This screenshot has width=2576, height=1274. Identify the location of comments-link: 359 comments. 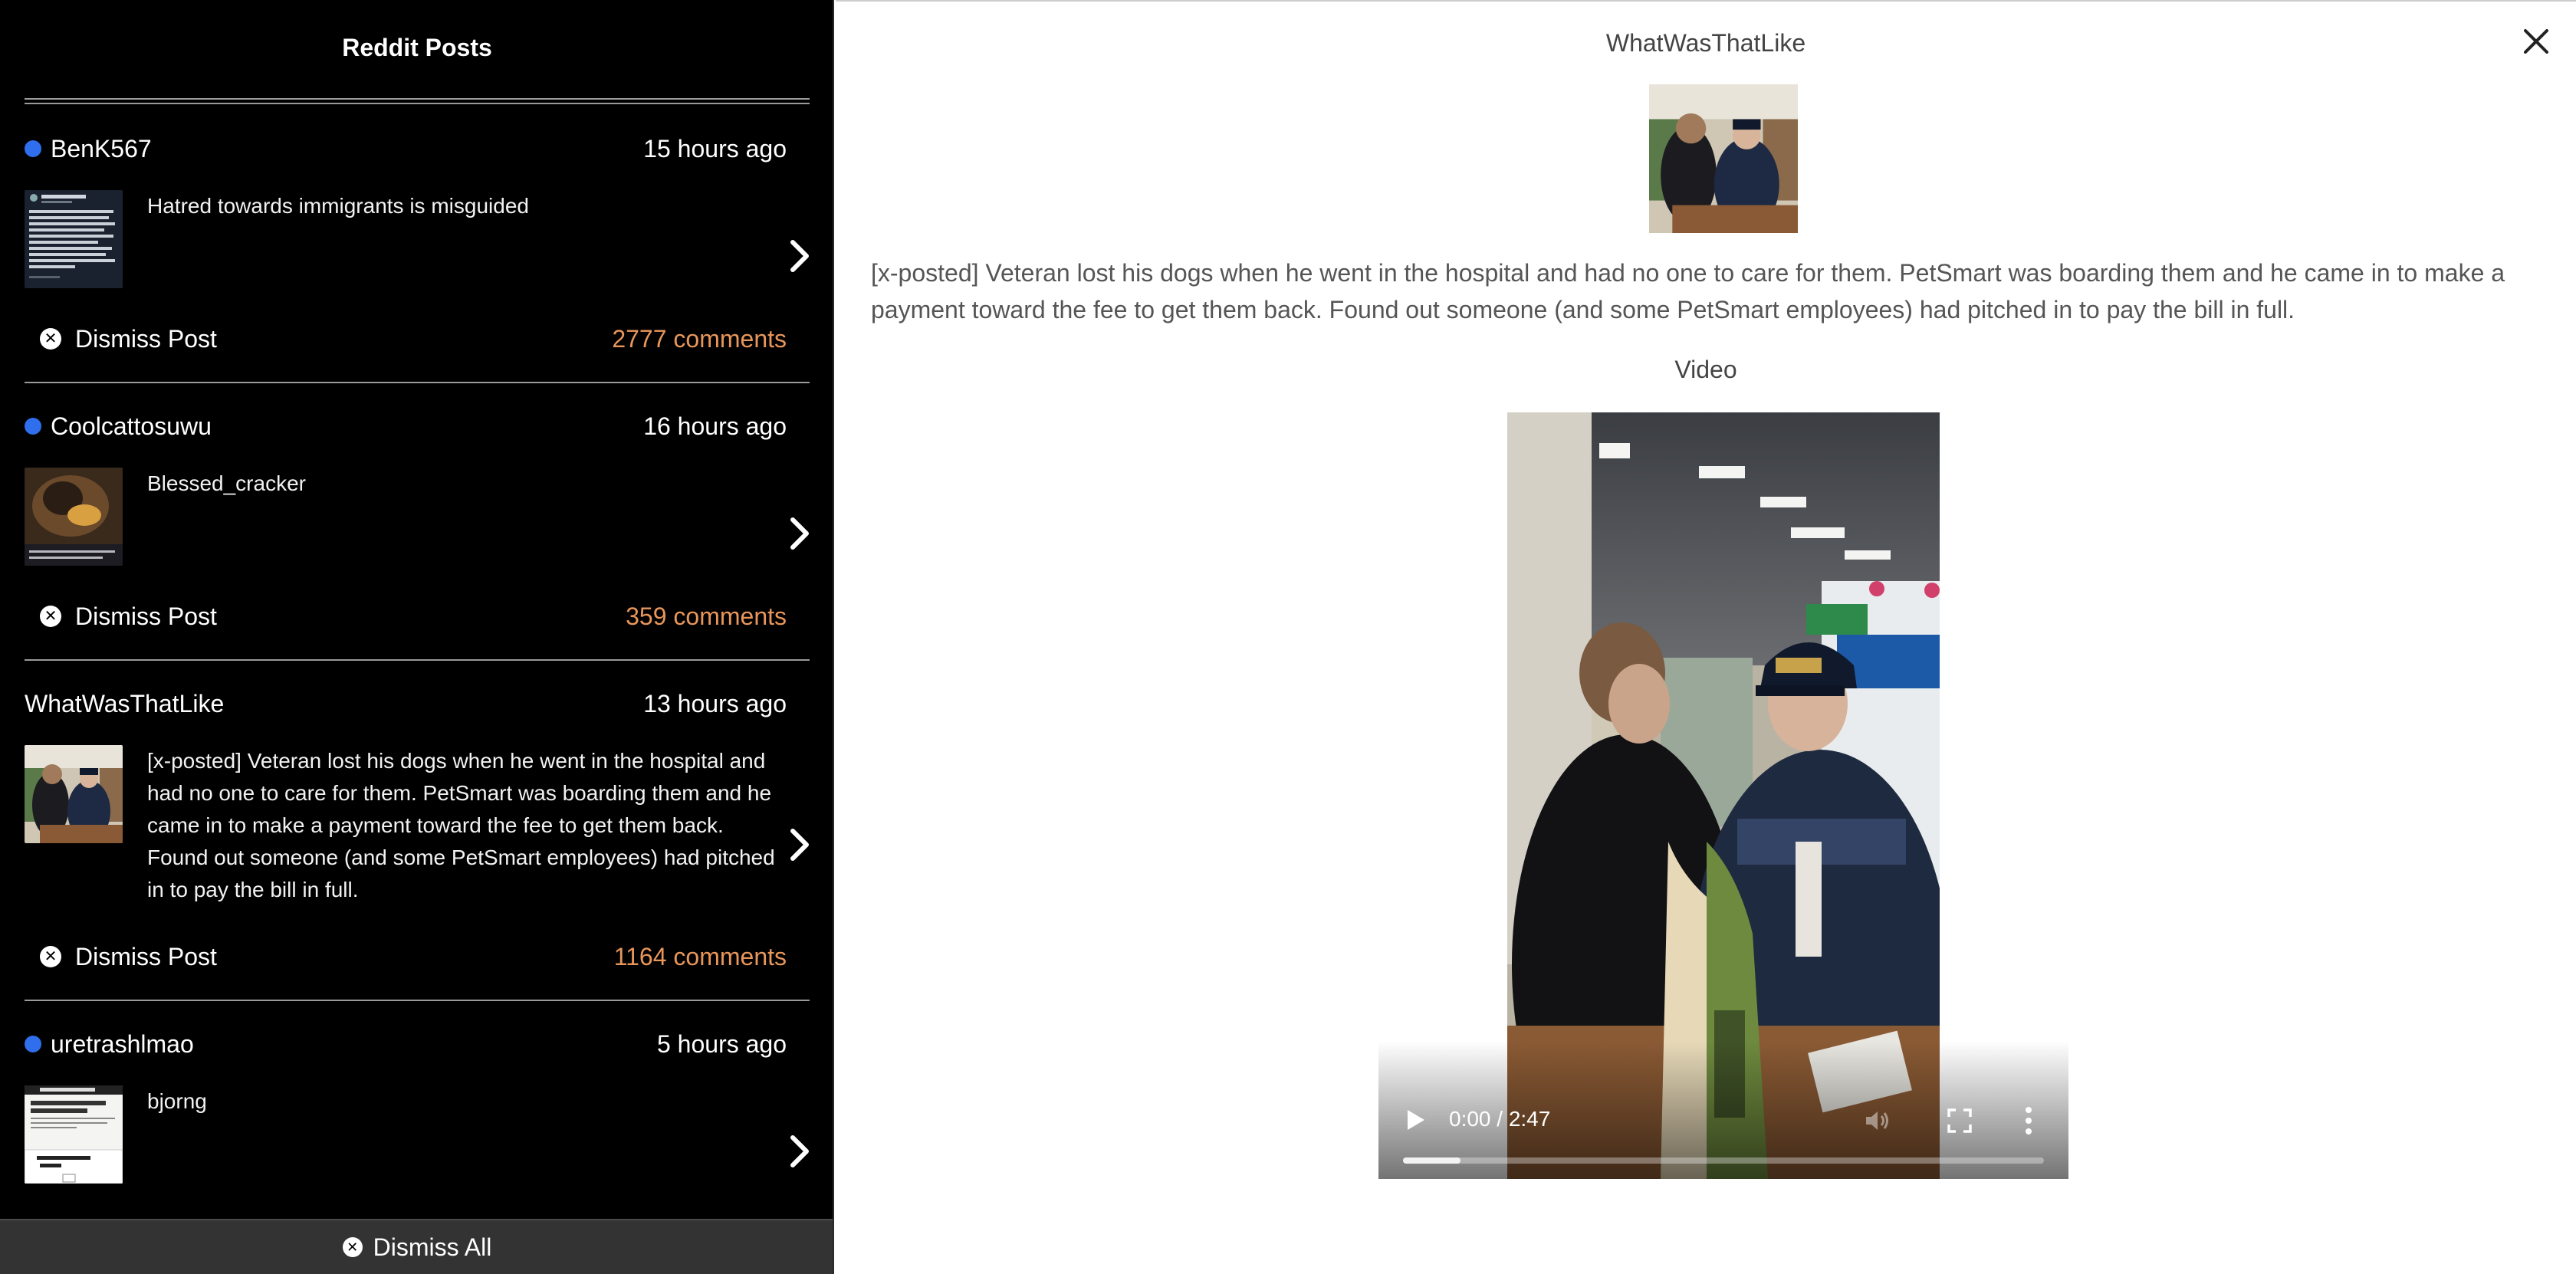
(706, 616).